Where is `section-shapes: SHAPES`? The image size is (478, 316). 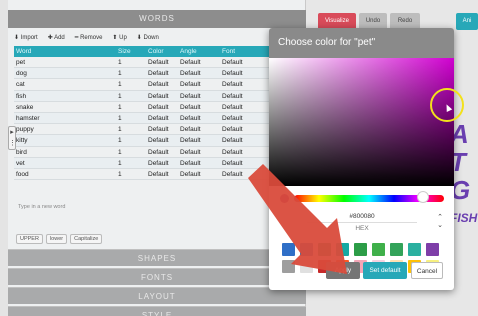 section-shapes: SHAPES is located at coordinates (157, 257).